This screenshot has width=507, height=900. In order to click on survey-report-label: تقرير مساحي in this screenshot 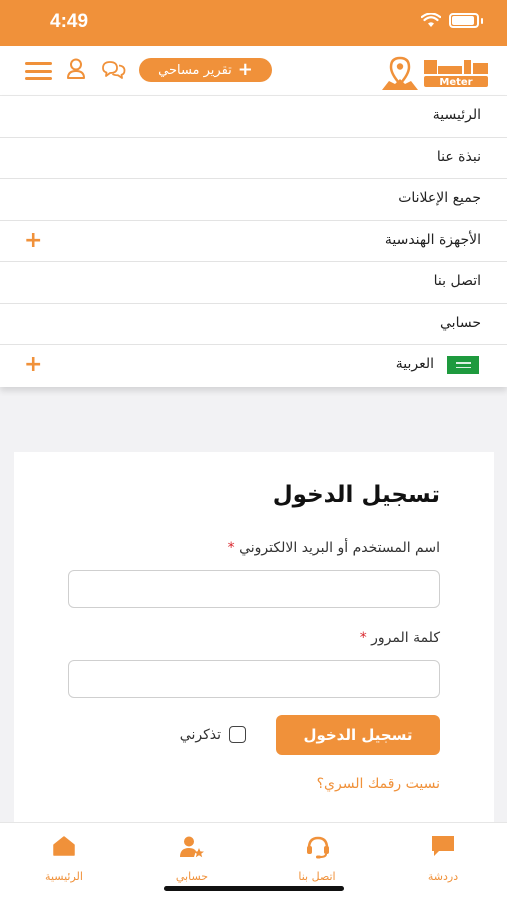, I will do `click(195, 70)`.